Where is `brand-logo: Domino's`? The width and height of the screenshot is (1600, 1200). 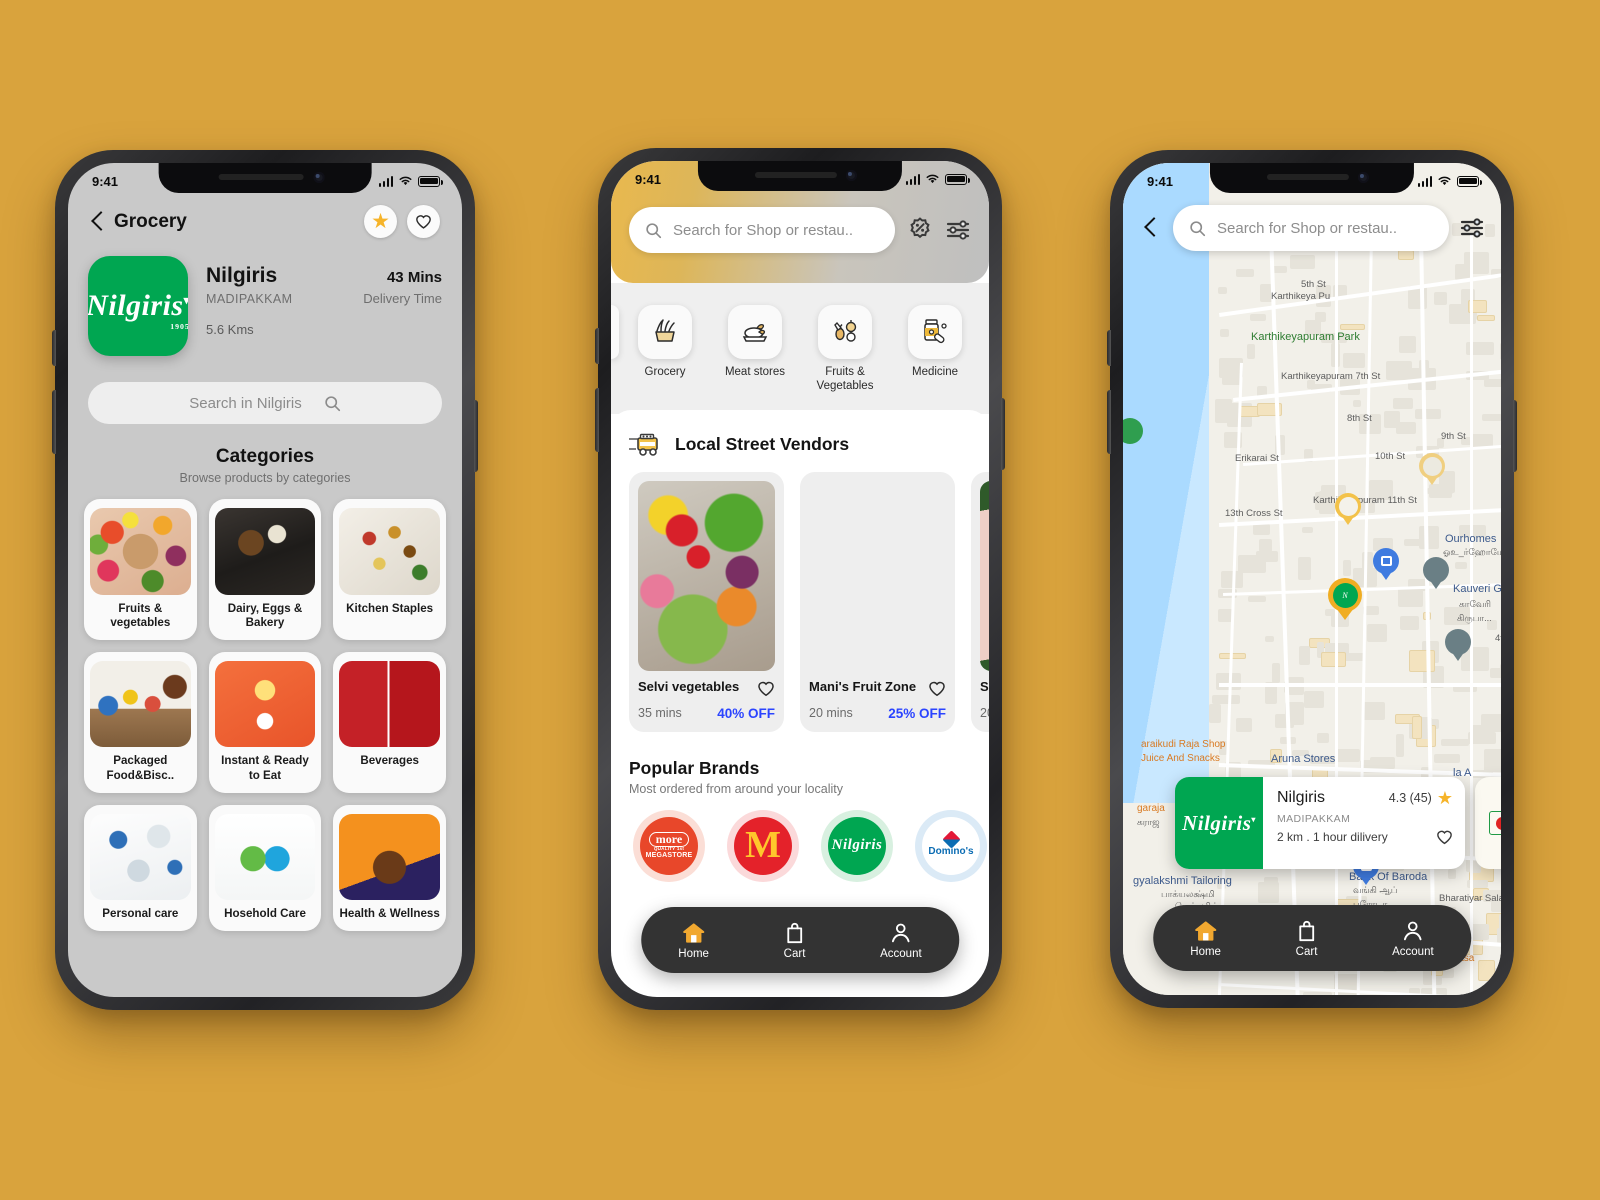 brand-logo: Domino's is located at coordinates (951, 845).